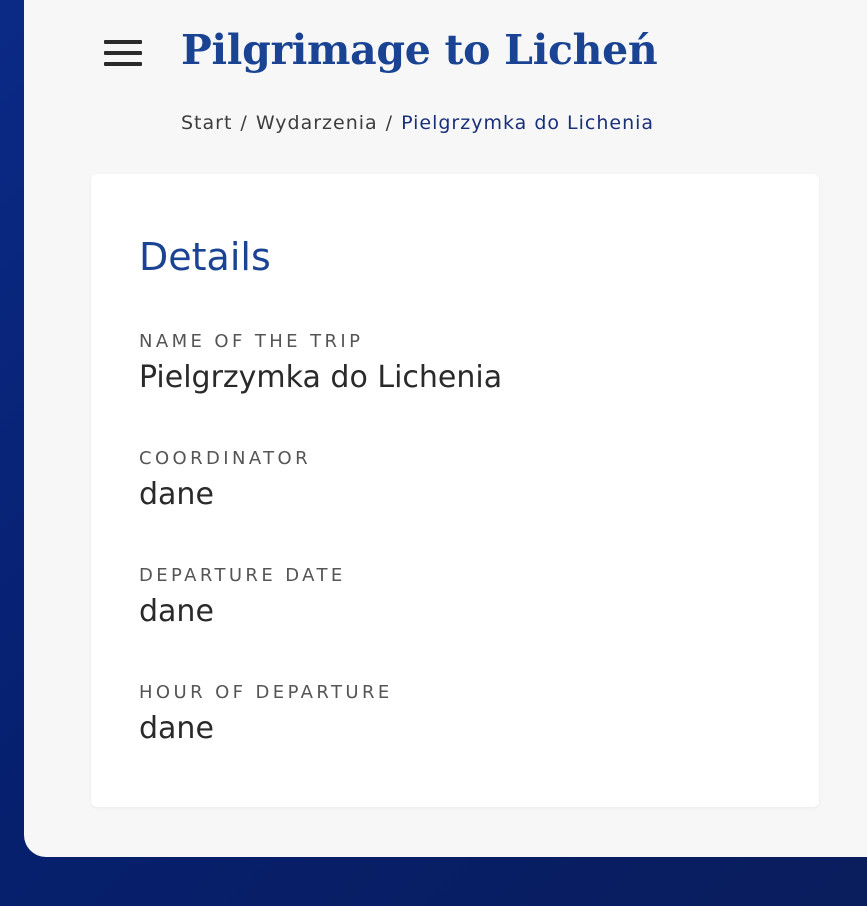 The width and height of the screenshot is (867, 906). I want to click on field-departure-hour: HOUR OF DEPARTURE dane, so click(266, 715).